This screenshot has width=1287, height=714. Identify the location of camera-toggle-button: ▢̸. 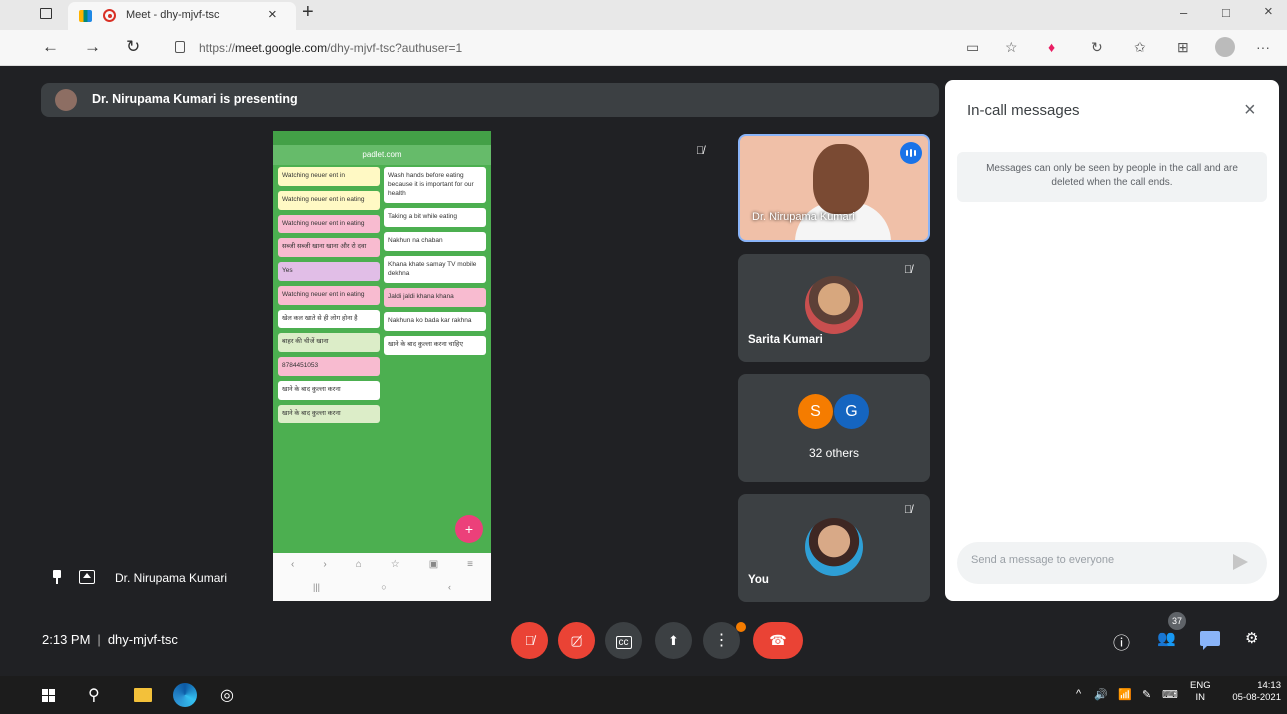
(576, 640).